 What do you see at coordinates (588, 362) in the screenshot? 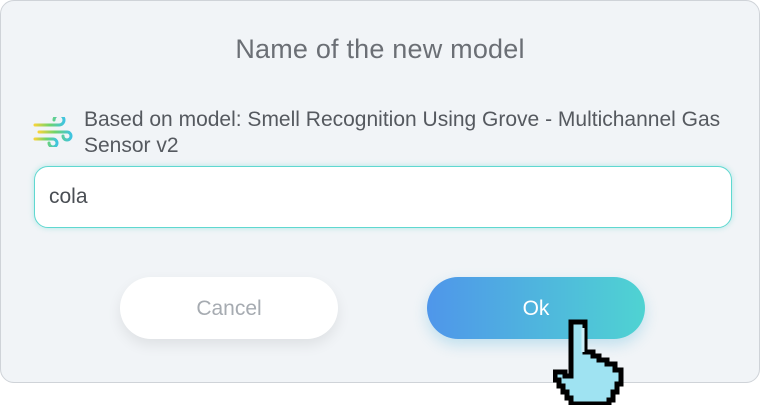
I see `hand-pointer-icon` at bounding box center [588, 362].